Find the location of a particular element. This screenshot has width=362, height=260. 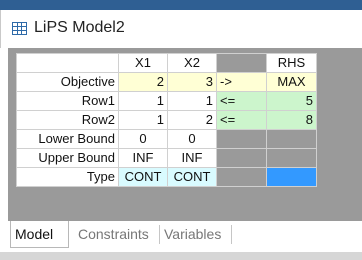

row-label-row1: Row1 is located at coordinates (67, 101).